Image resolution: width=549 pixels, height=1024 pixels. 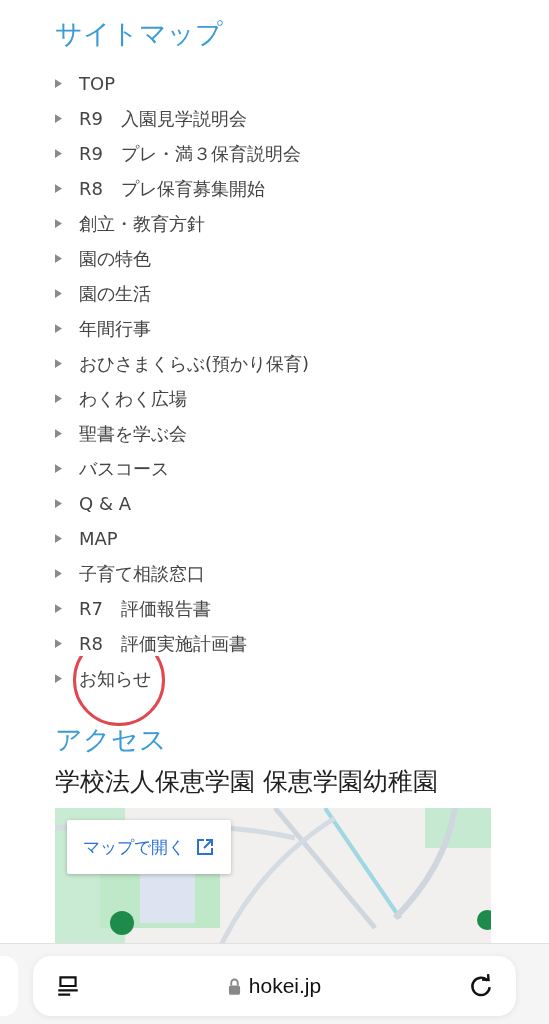 What do you see at coordinates (205, 847) in the screenshot?
I see `external-link-icon` at bounding box center [205, 847].